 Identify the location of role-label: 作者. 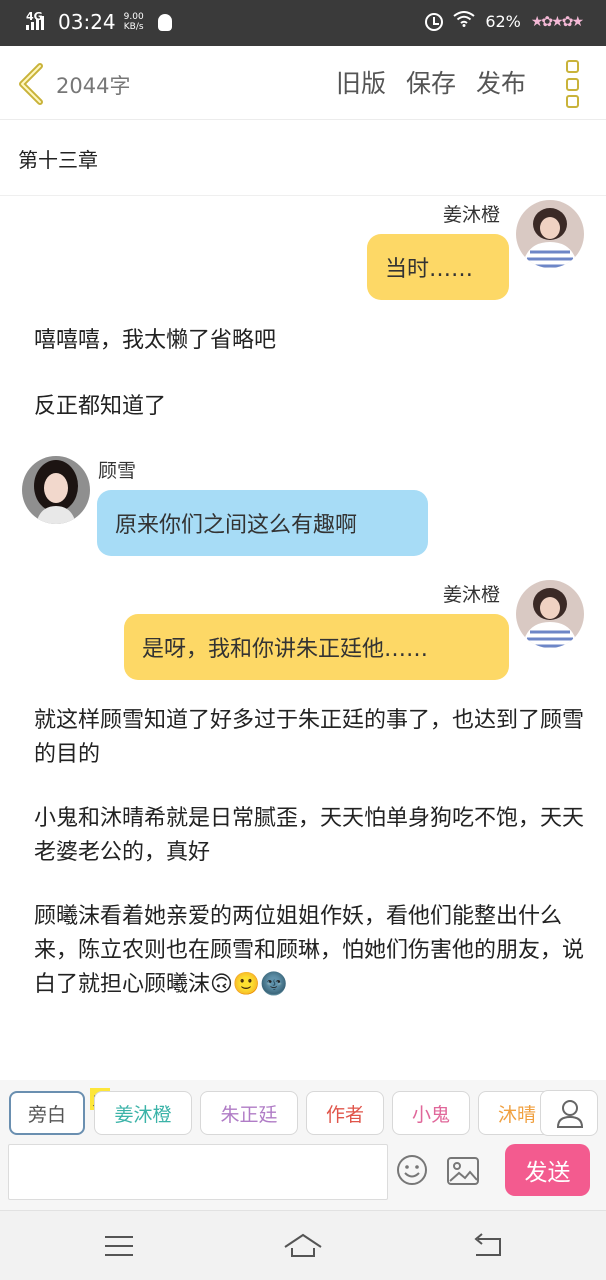
(344, 1114).